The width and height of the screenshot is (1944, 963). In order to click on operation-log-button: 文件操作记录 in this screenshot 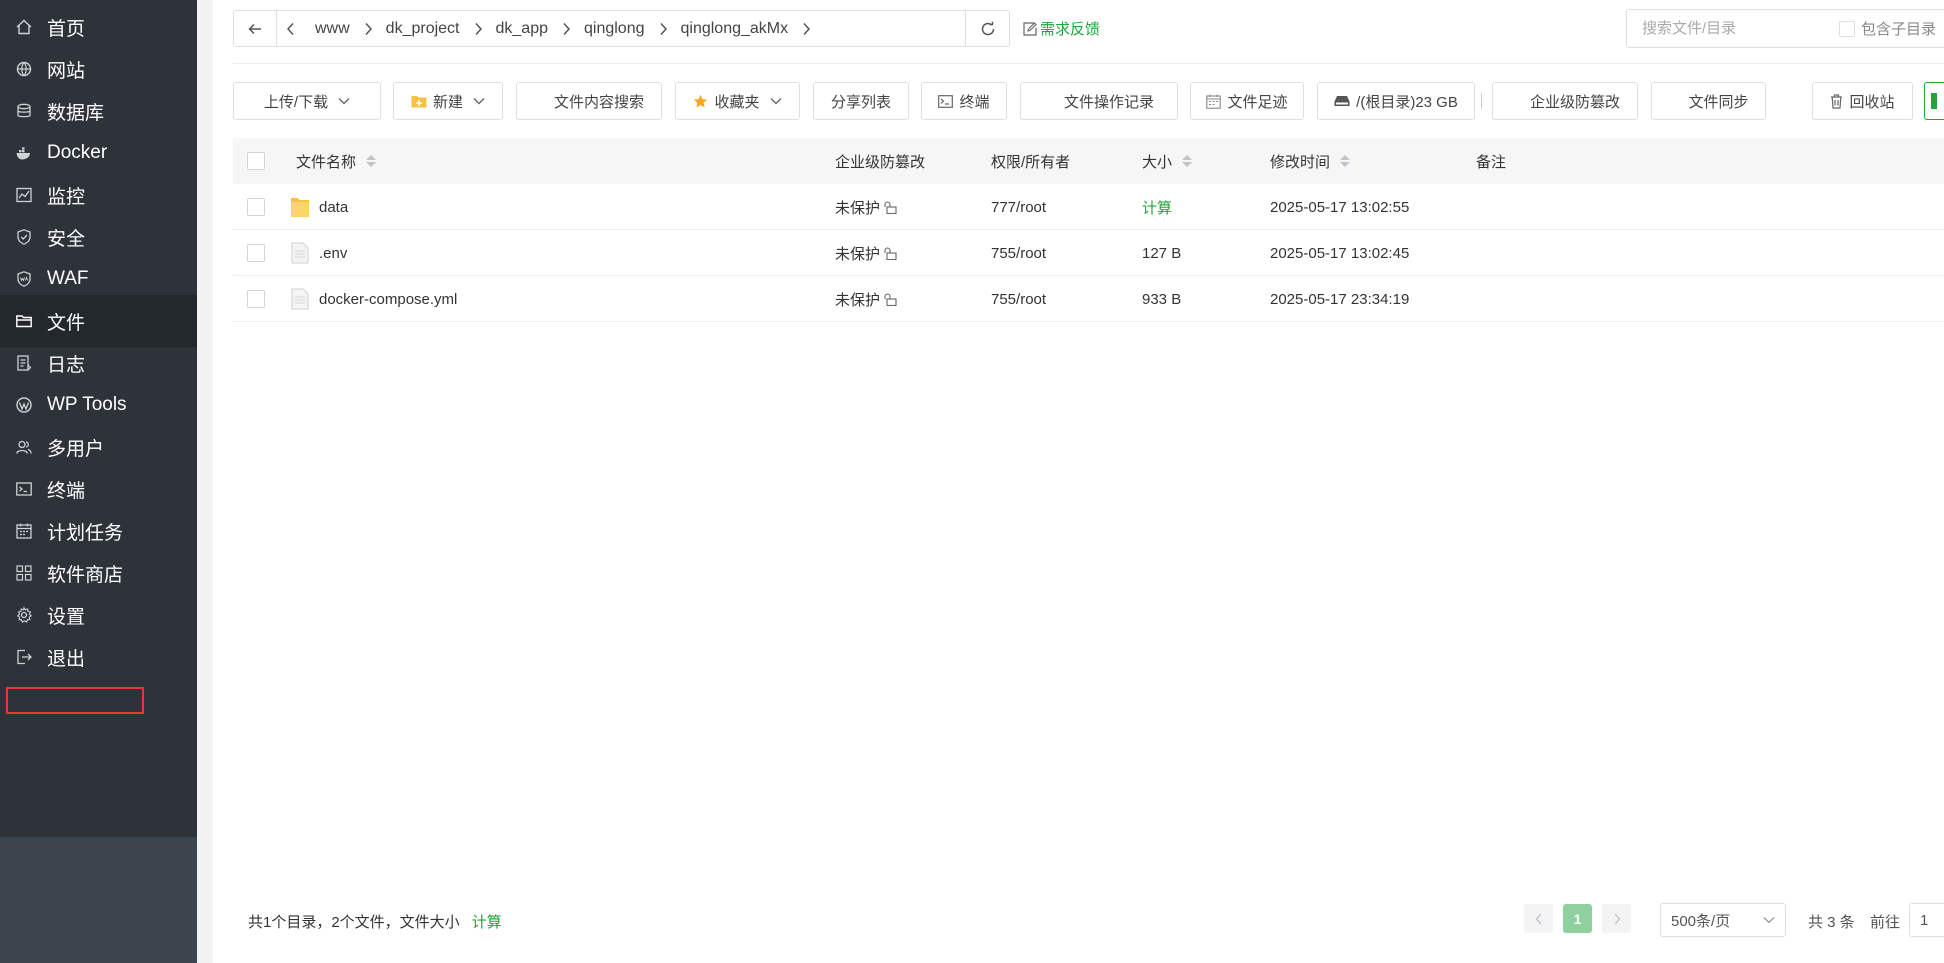, I will do `click(1099, 101)`.